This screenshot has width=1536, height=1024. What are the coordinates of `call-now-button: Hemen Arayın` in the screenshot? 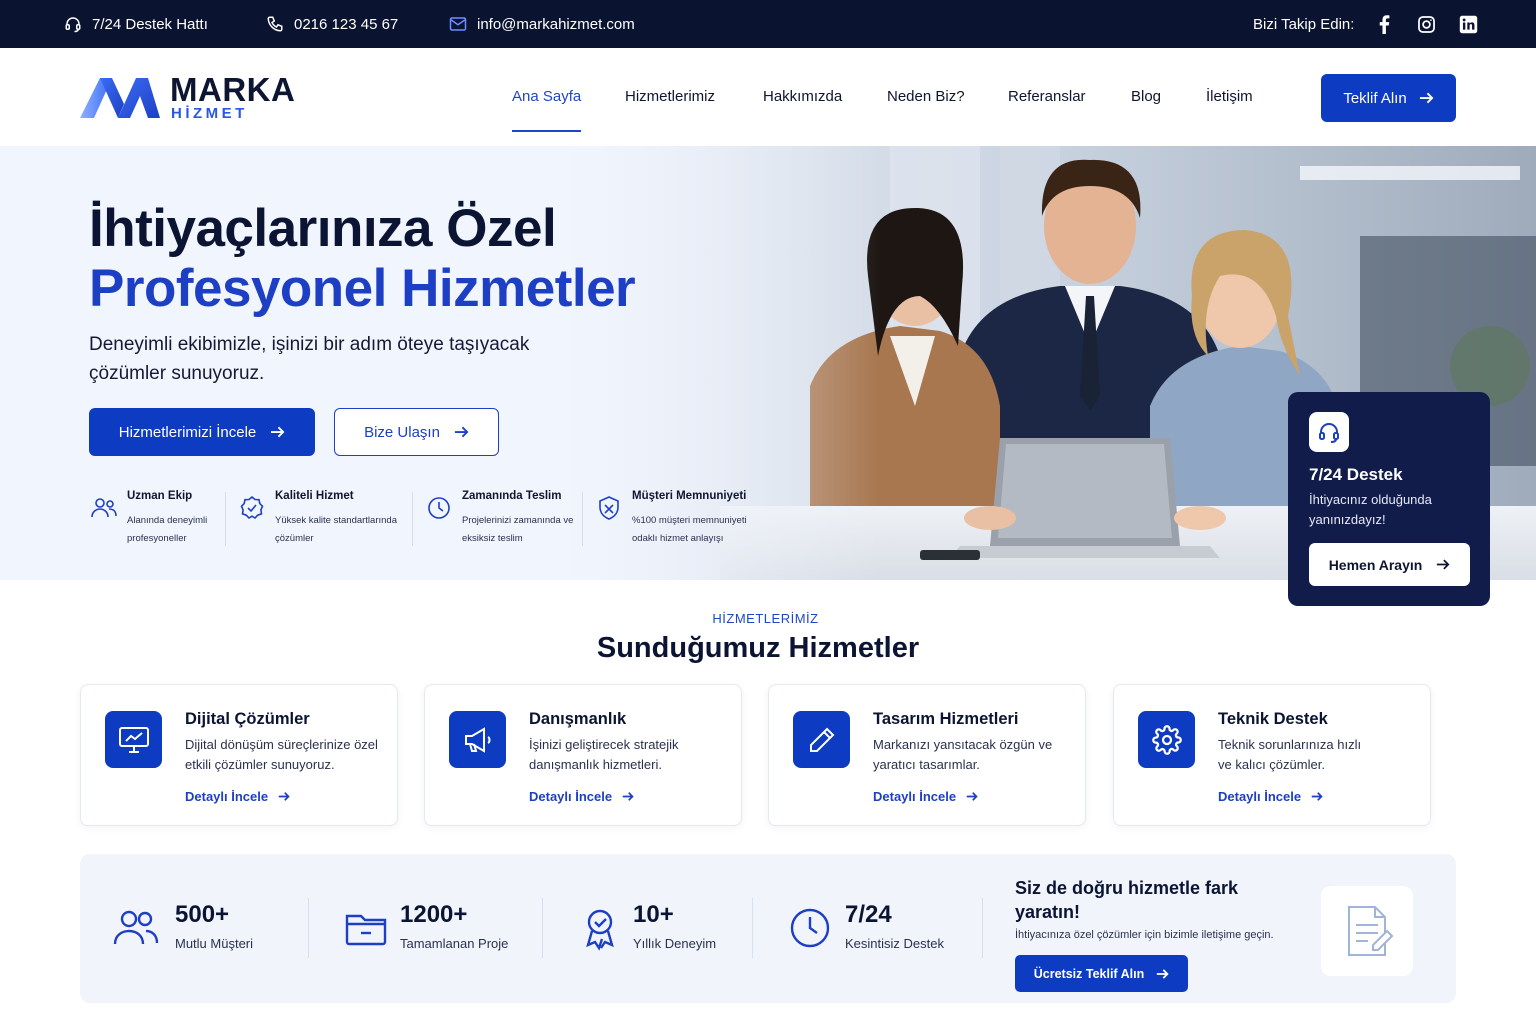 It's located at (1389, 564).